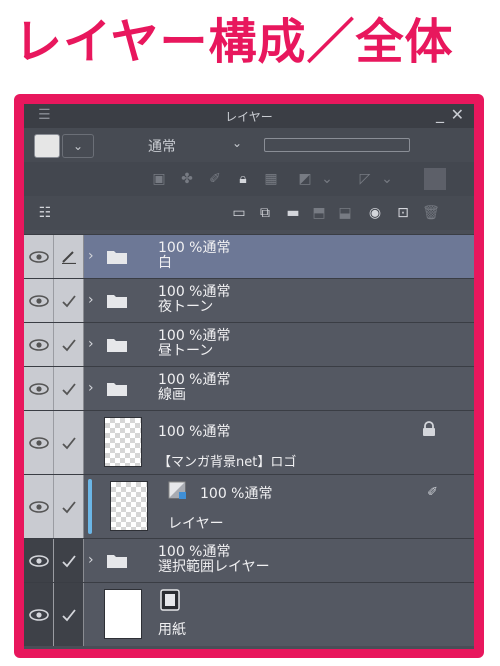  I want to click on new-folder-icon: ▬, so click(293, 213).